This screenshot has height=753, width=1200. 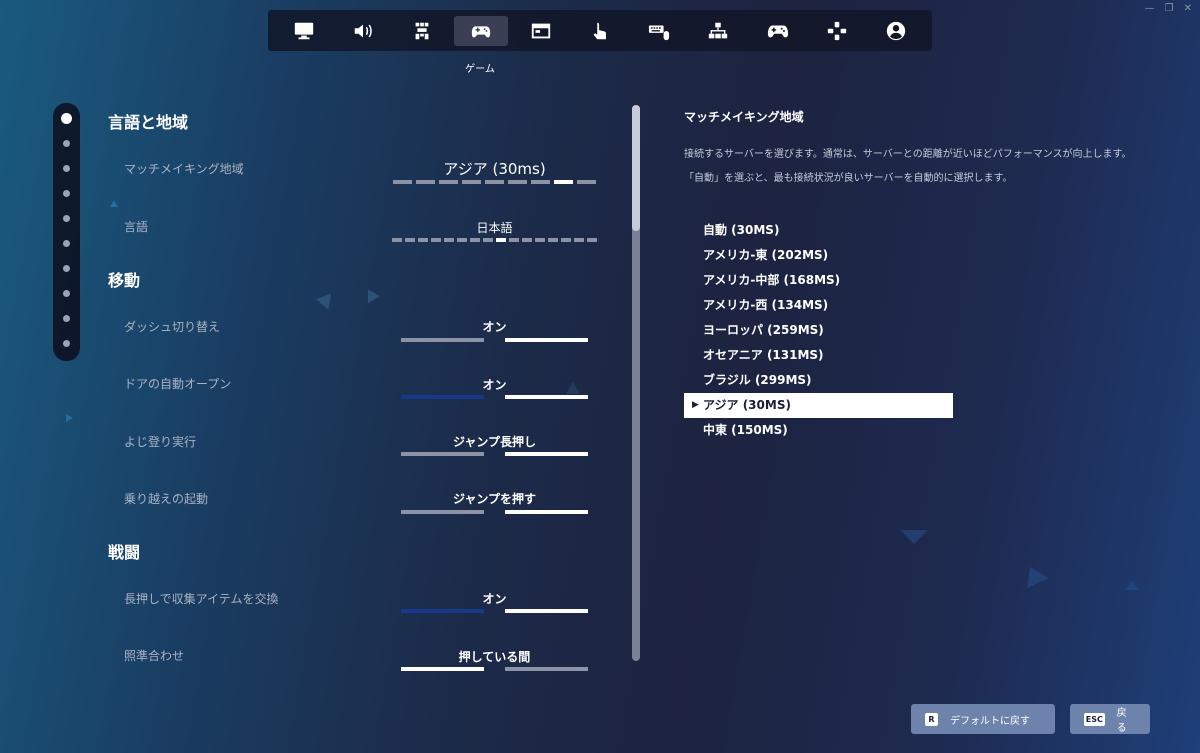 I want to click on account-icon, so click(x=896, y=30).